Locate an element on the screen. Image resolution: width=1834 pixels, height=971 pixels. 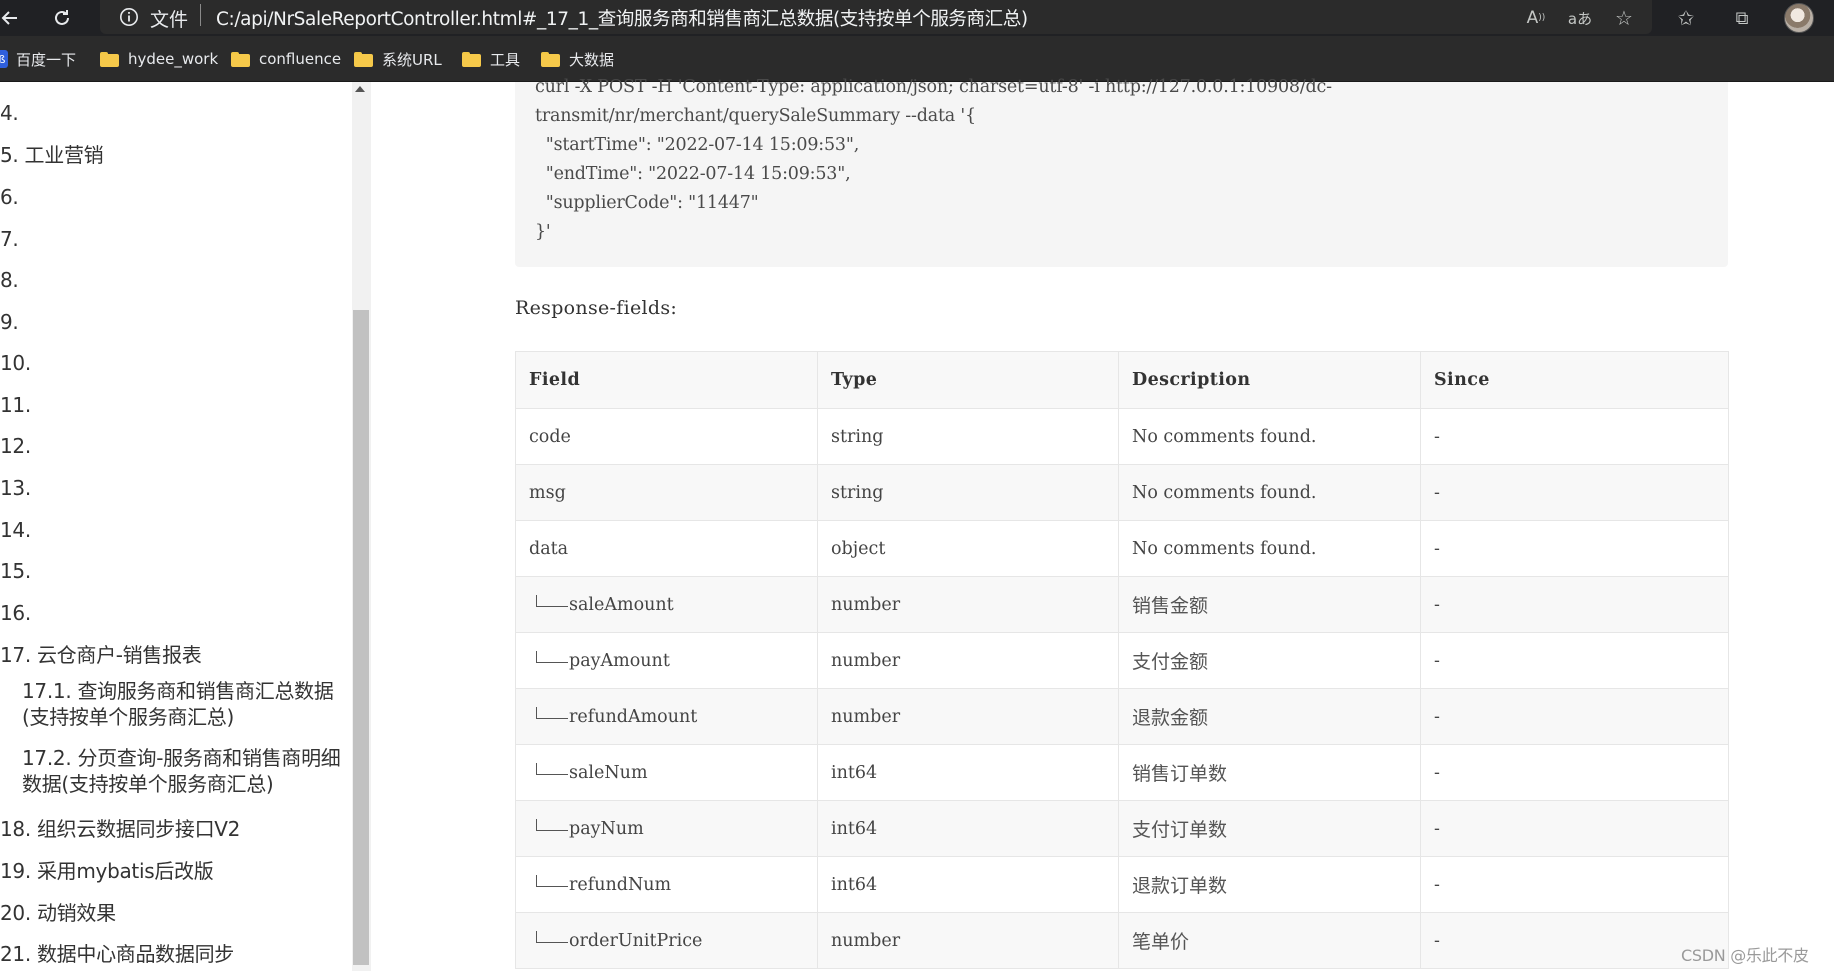
toc-item-21: 21. 数据中心商品数据同步 is located at coordinates (117, 954).